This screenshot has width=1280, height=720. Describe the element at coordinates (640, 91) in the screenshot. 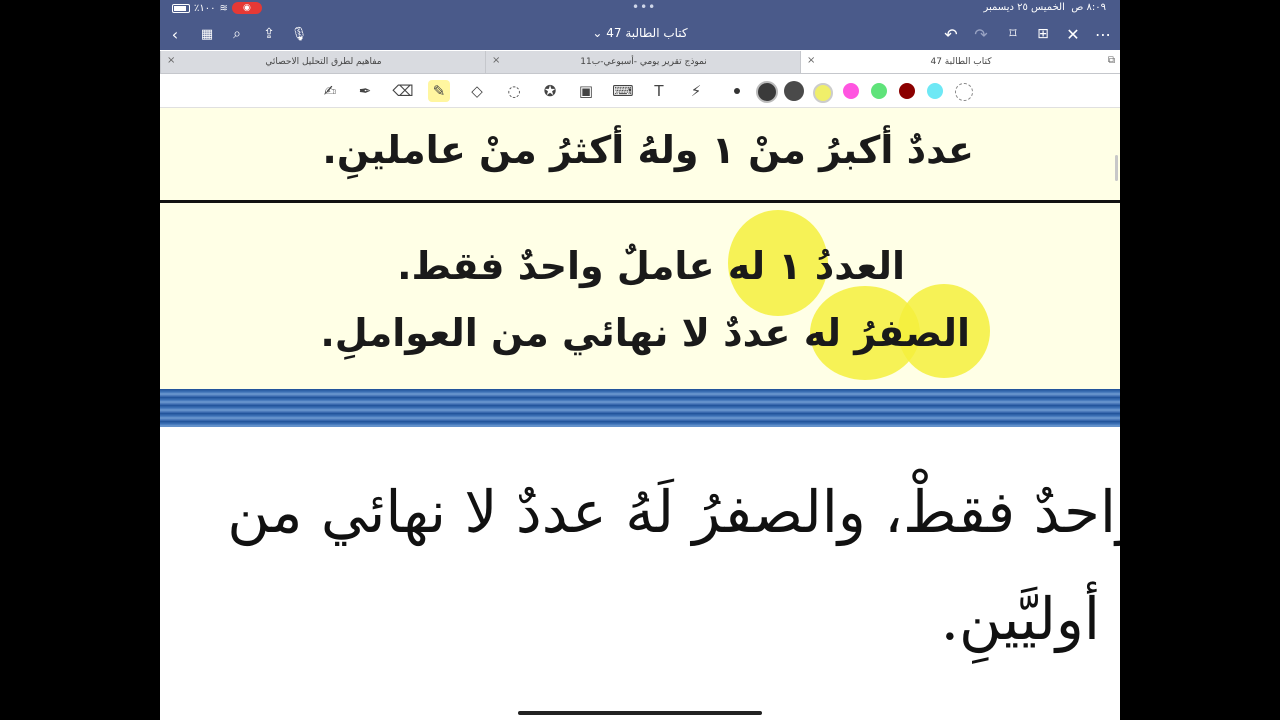

I see `annotation-toolbar: ✍ ✒ ⌫ ✎ ◇ ◌ ✪ ▣ ⌨ T ⚡` at that location.